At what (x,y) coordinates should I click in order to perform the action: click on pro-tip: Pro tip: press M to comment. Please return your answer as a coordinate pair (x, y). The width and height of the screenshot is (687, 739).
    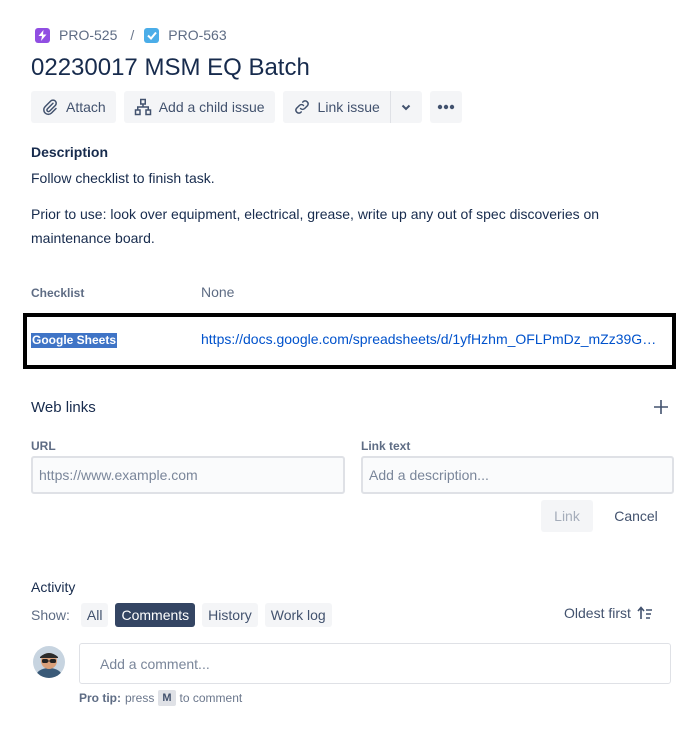
    Looking at the image, I should click on (160, 698).